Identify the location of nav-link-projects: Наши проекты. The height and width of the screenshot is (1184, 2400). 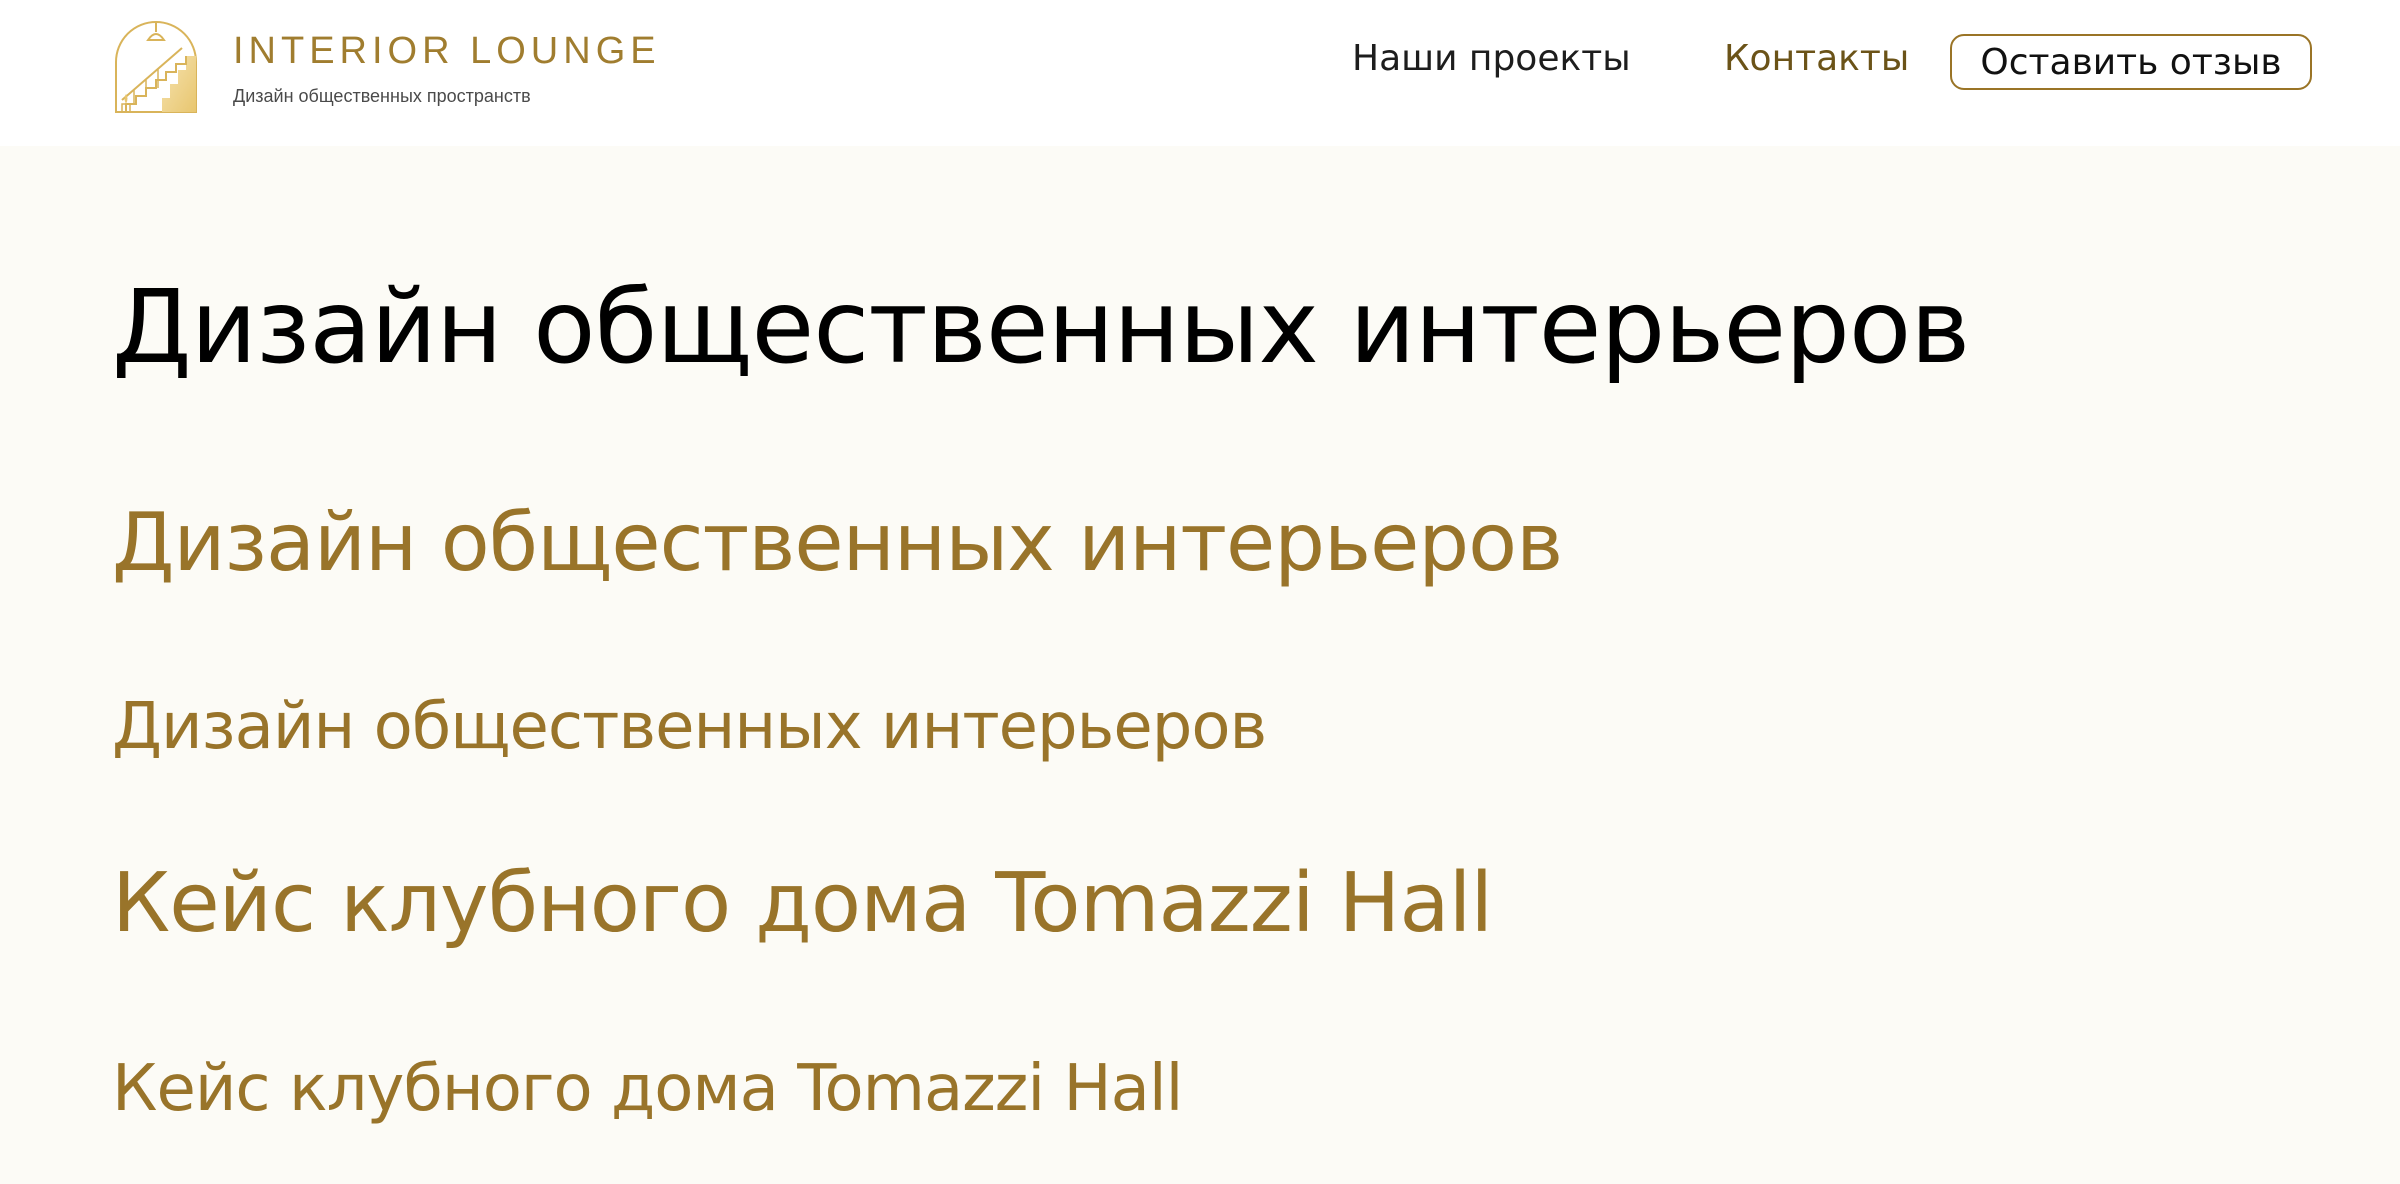
(1491, 58).